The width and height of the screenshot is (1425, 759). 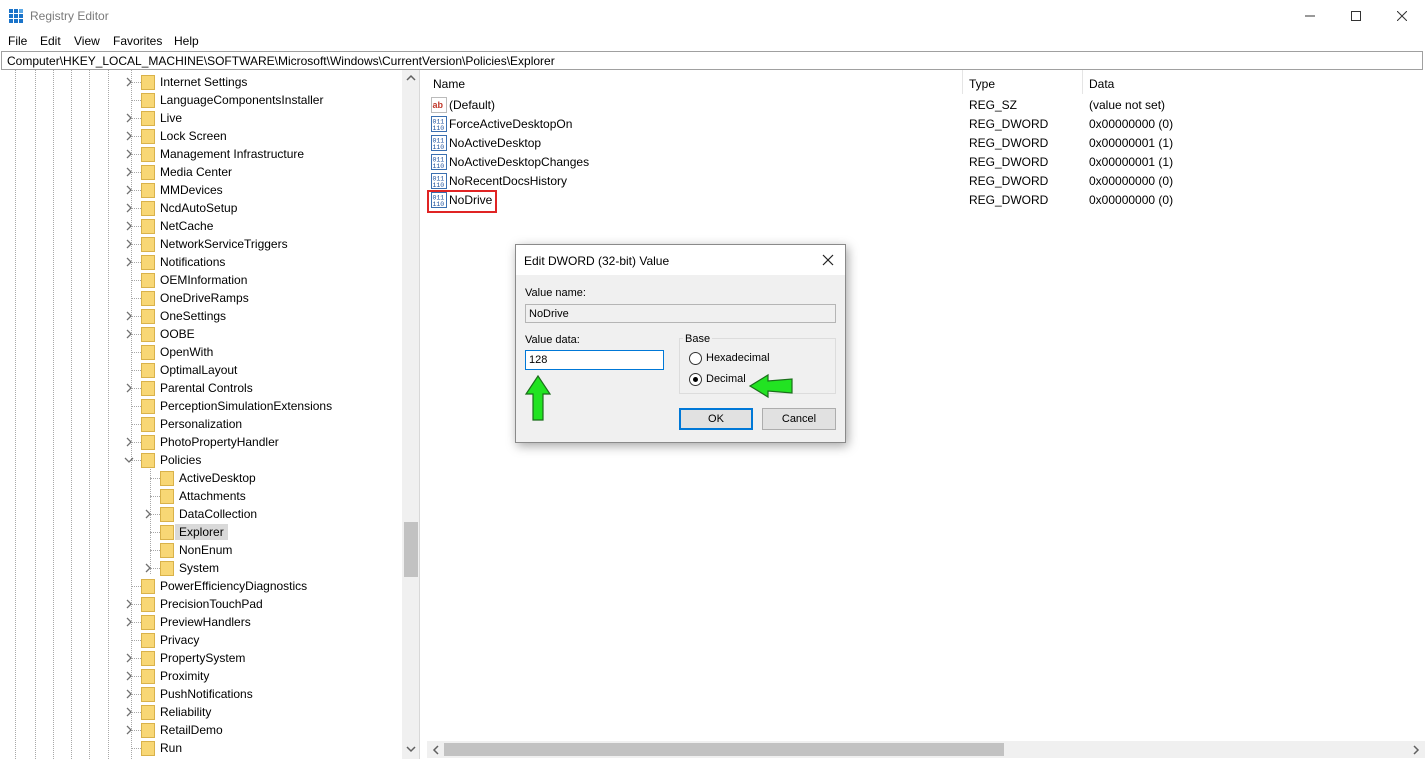 I want to click on tree-item: Explorer, so click(x=201, y=532).